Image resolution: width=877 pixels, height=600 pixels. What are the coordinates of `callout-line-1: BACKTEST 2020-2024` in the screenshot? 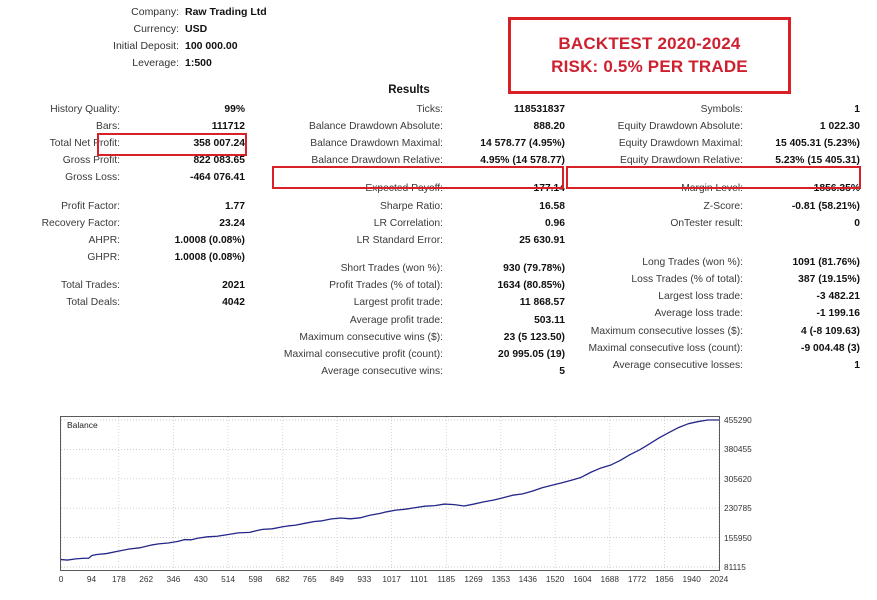 It's located at (649, 43).